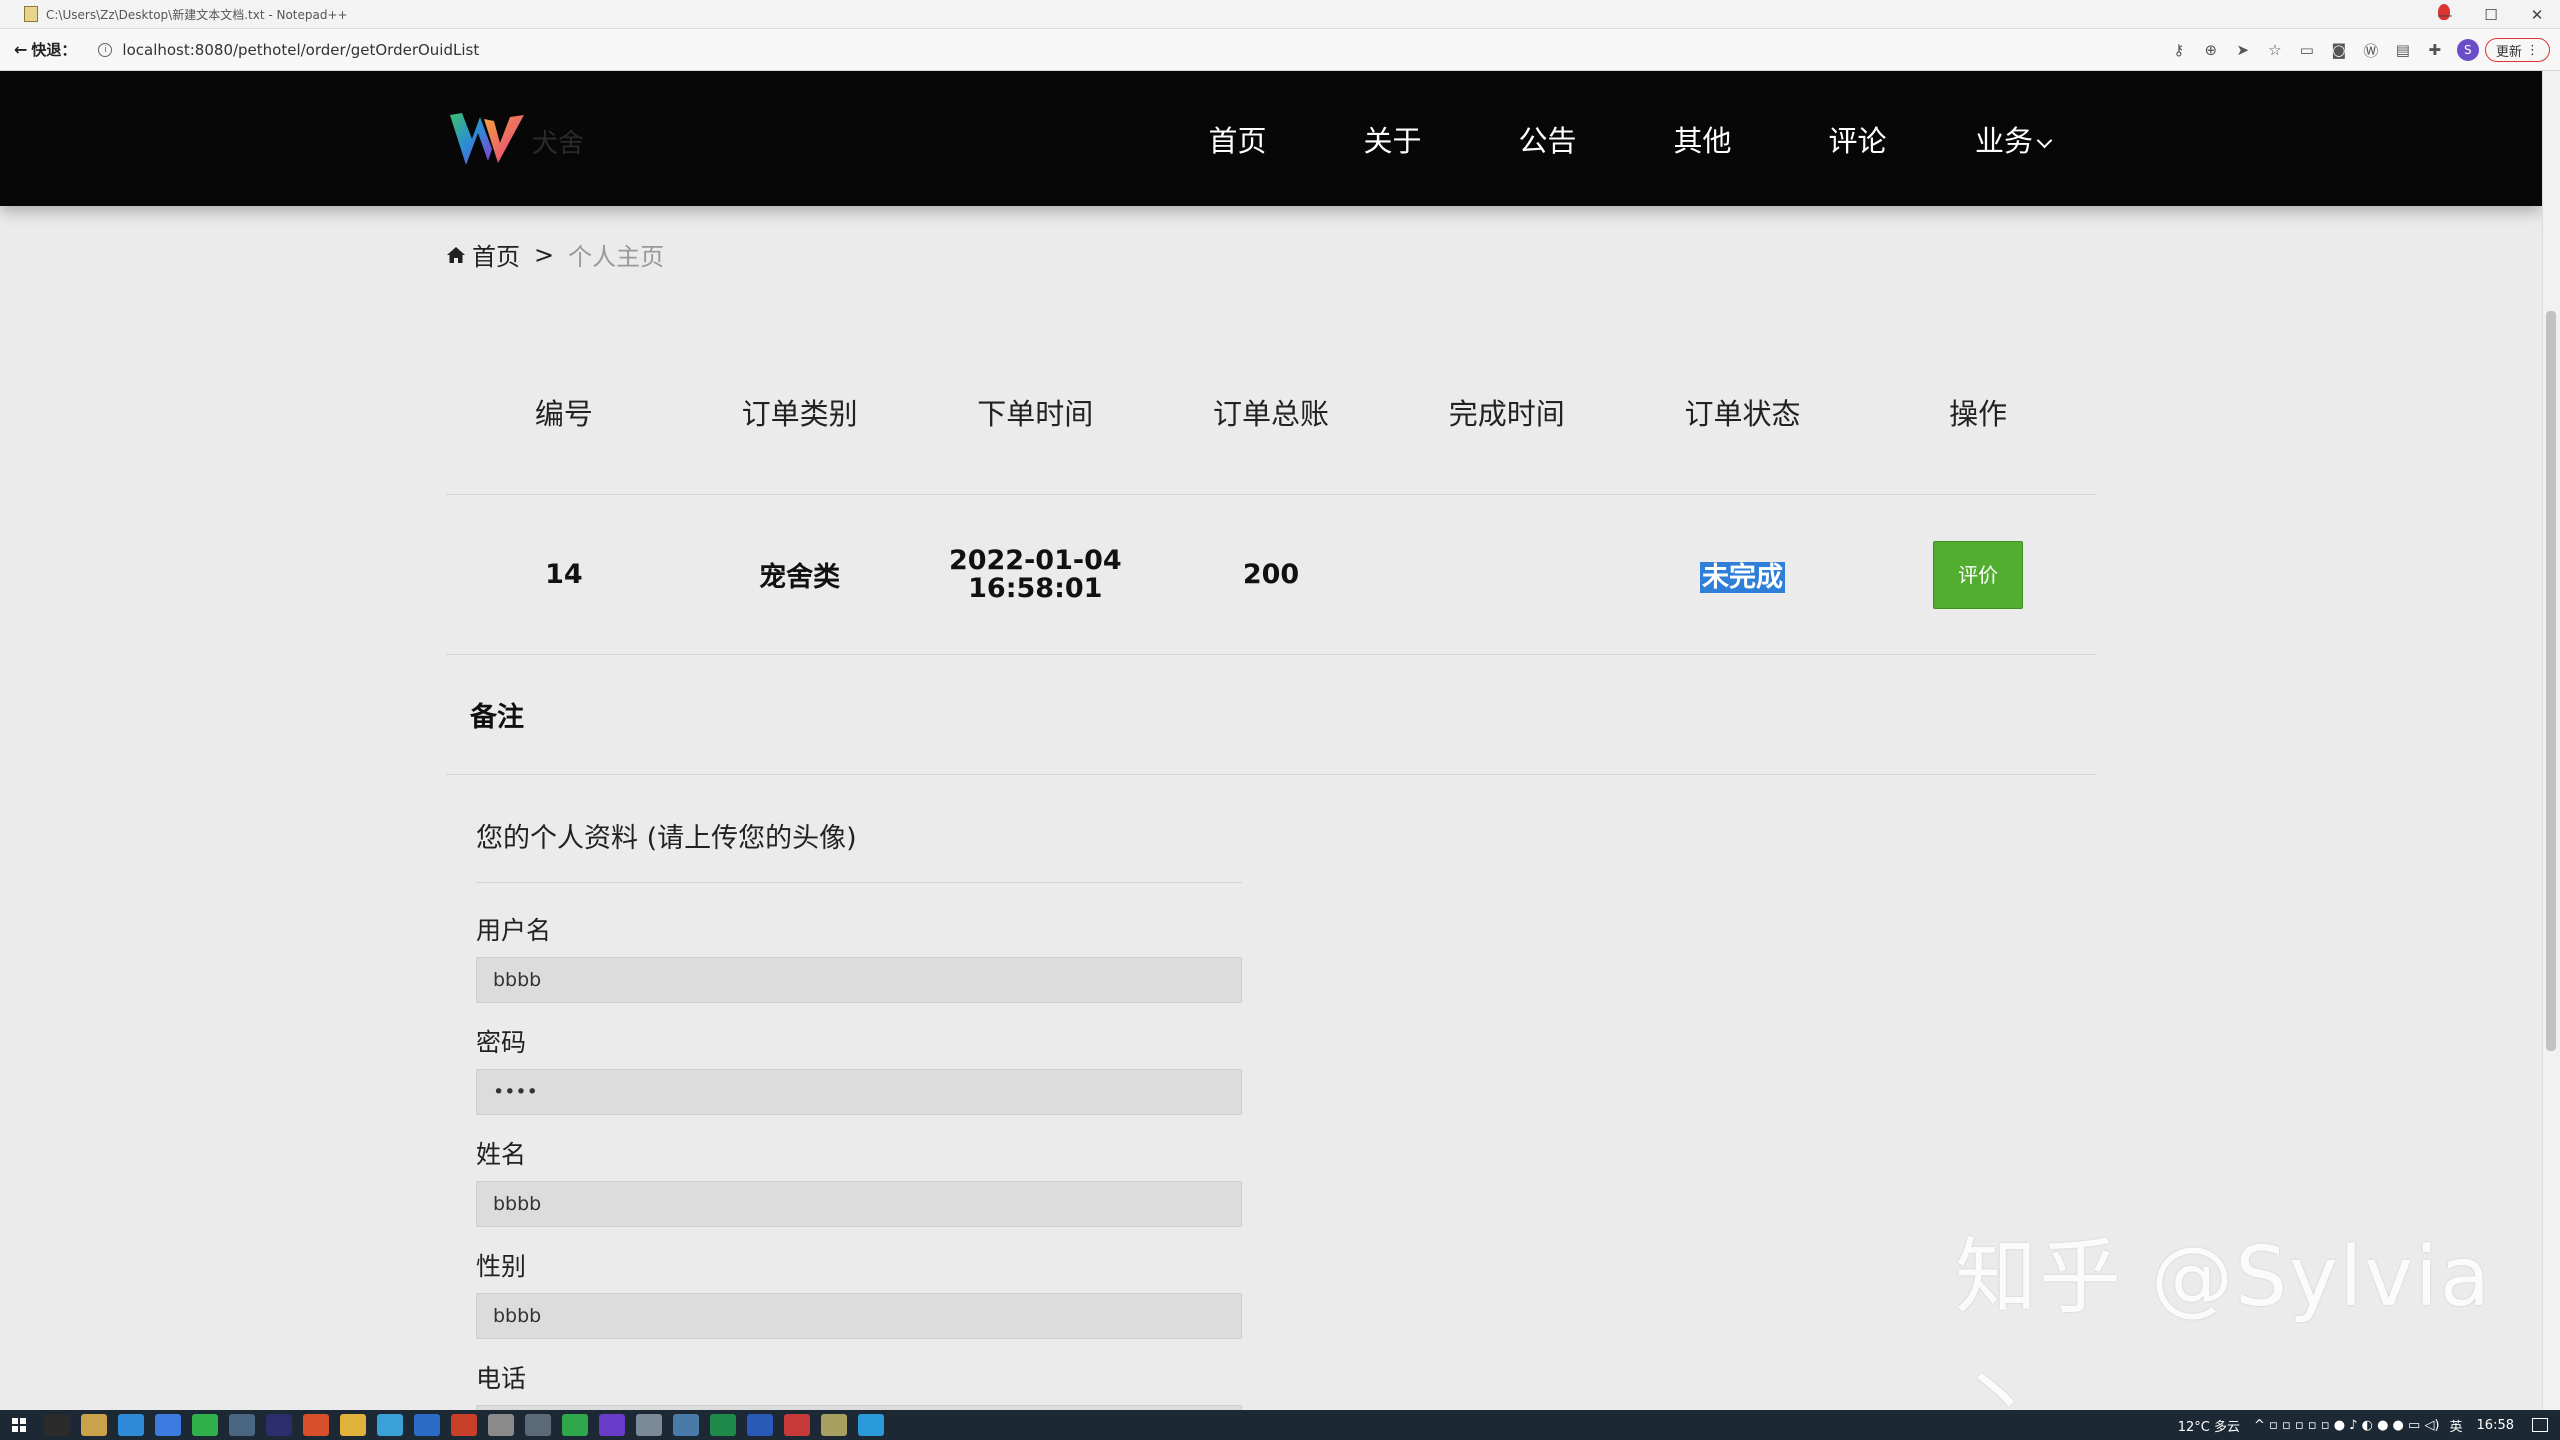  I want to click on zoom-icon: ⊕, so click(2211, 50).